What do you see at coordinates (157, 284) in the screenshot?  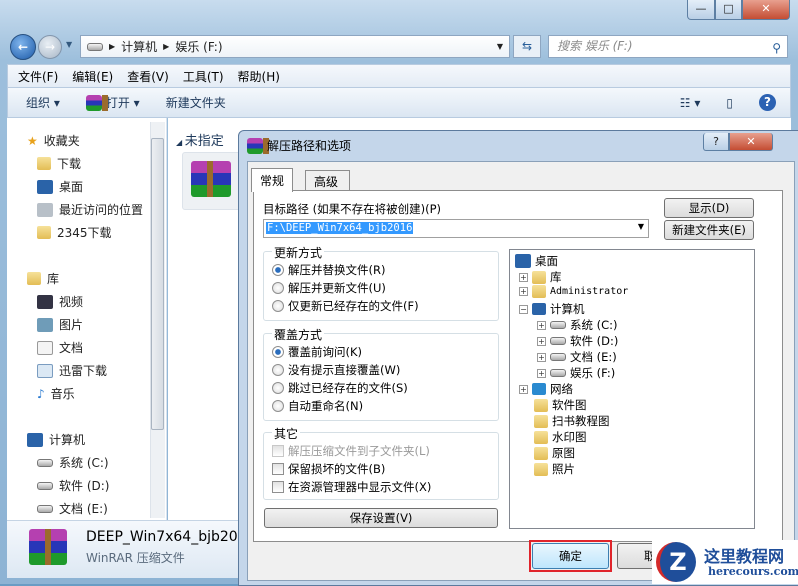 I see `scrollbar-thumb` at bounding box center [157, 284].